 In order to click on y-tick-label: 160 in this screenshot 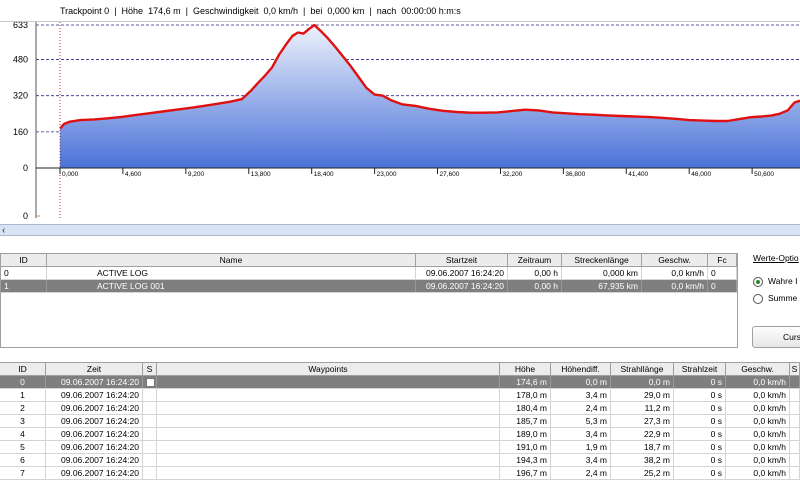, I will do `click(20, 132)`.